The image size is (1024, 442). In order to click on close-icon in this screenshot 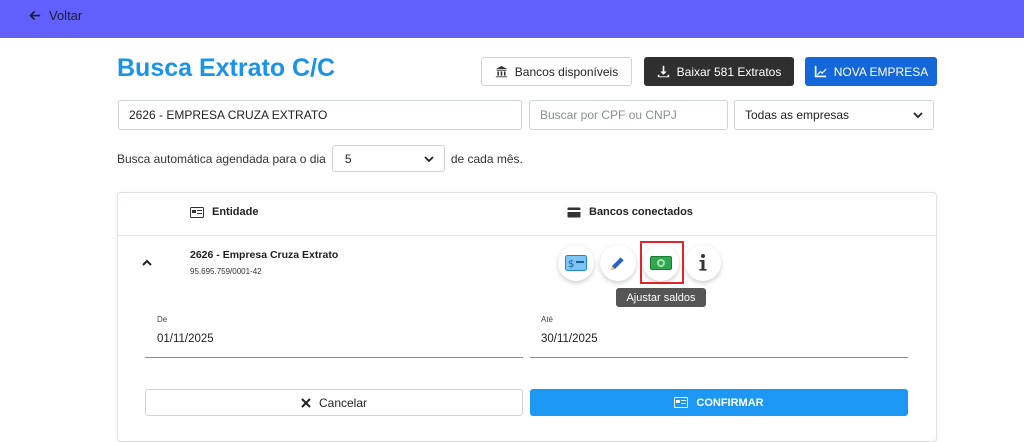, I will do `click(306, 402)`.